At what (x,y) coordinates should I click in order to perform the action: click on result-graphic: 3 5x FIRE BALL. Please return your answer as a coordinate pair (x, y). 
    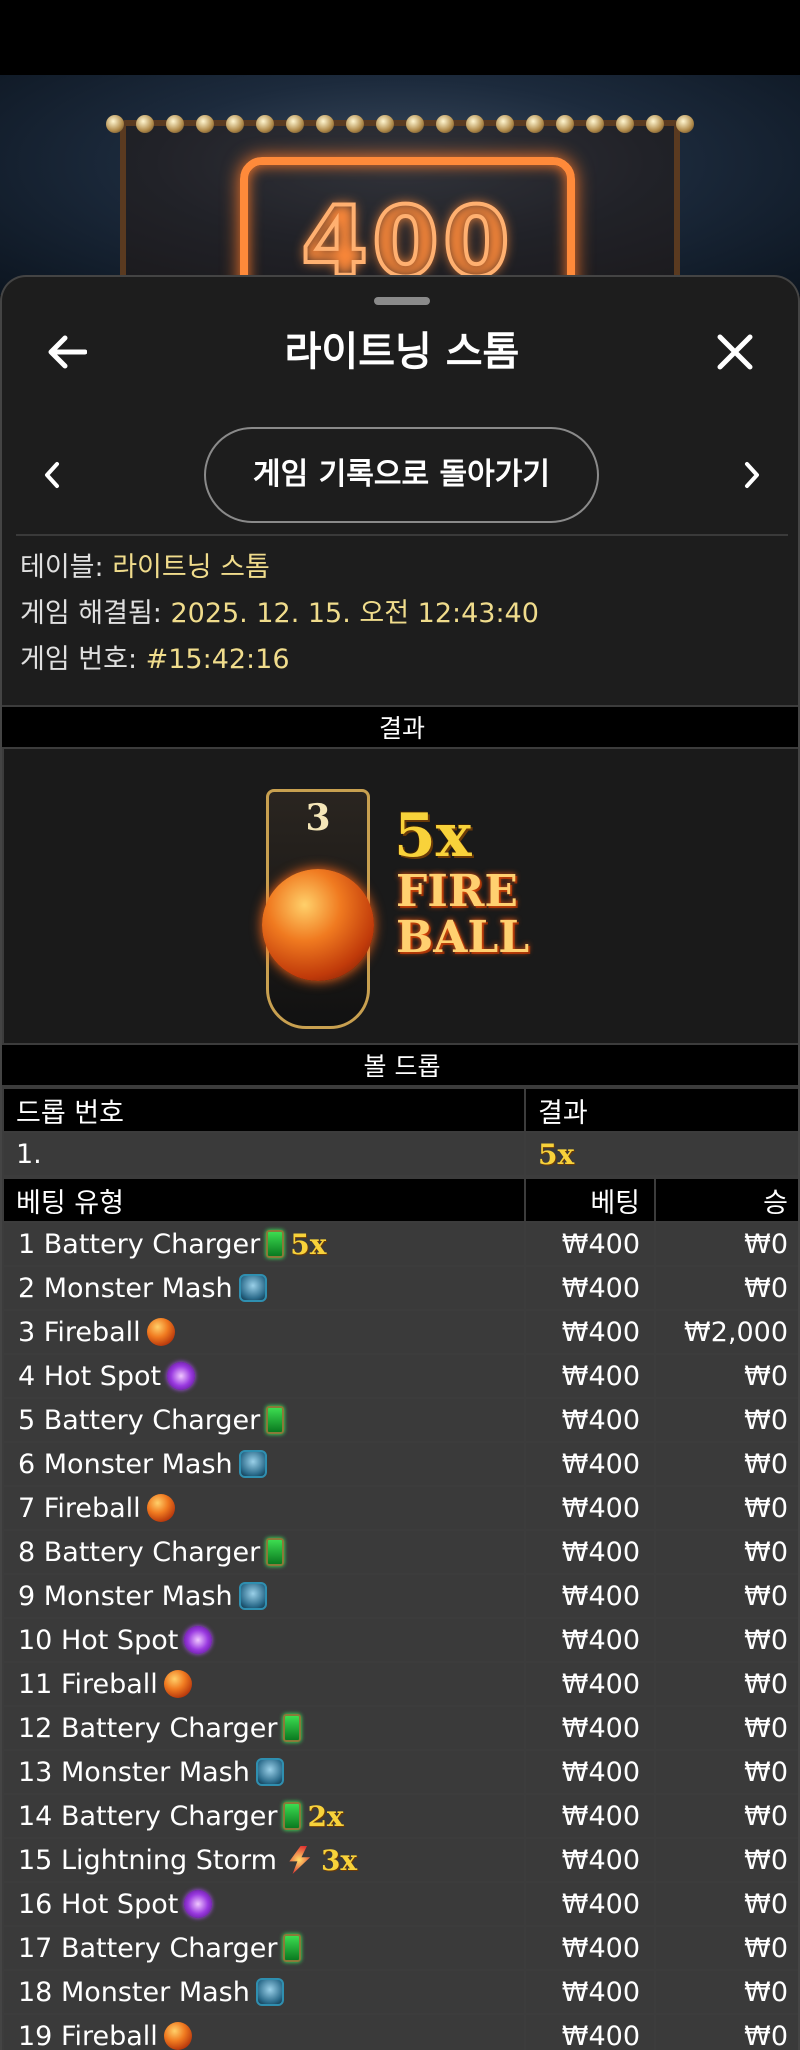
    Looking at the image, I should click on (400, 896).